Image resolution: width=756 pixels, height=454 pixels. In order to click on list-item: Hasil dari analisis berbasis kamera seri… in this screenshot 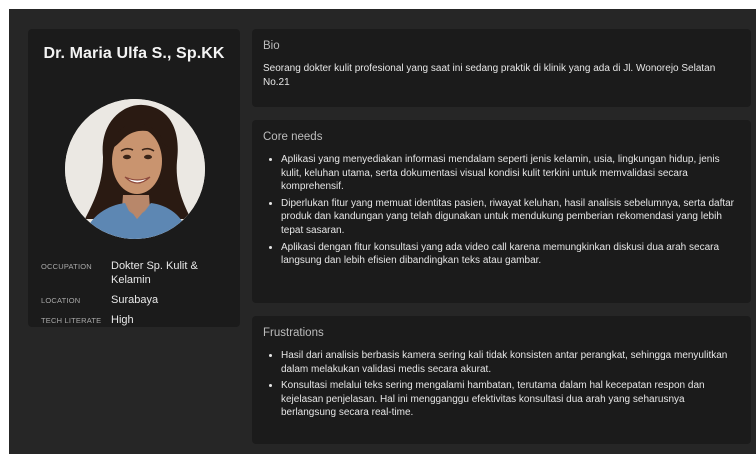, I will do `click(510, 362)`.